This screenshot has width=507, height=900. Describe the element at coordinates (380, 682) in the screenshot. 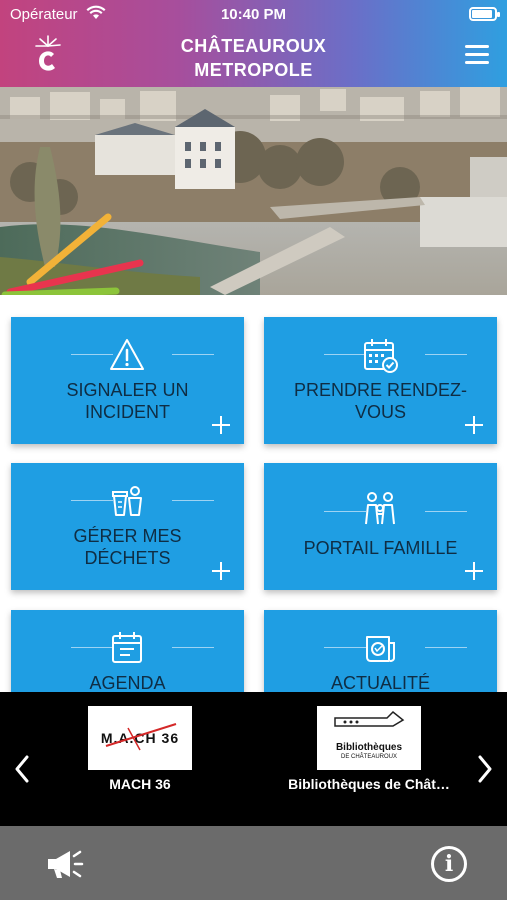

I see `tile-label-line1: ACTUALITÉ` at that location.